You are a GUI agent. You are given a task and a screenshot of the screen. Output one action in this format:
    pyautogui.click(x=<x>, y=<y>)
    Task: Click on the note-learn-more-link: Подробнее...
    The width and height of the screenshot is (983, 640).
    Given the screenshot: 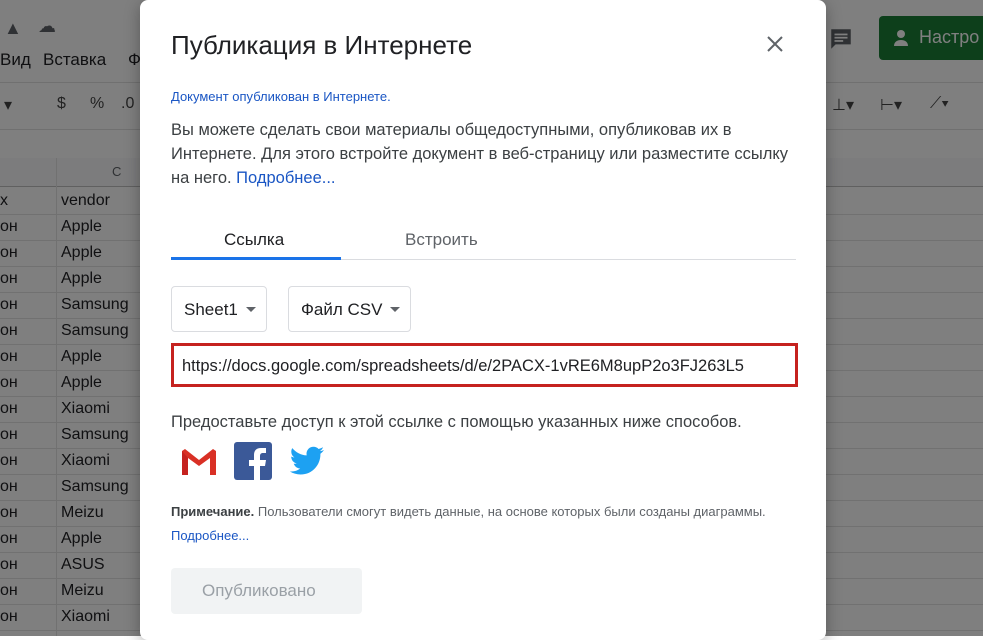 What is the action you would take?
    pyautogui.click(x=210, y=535)
    